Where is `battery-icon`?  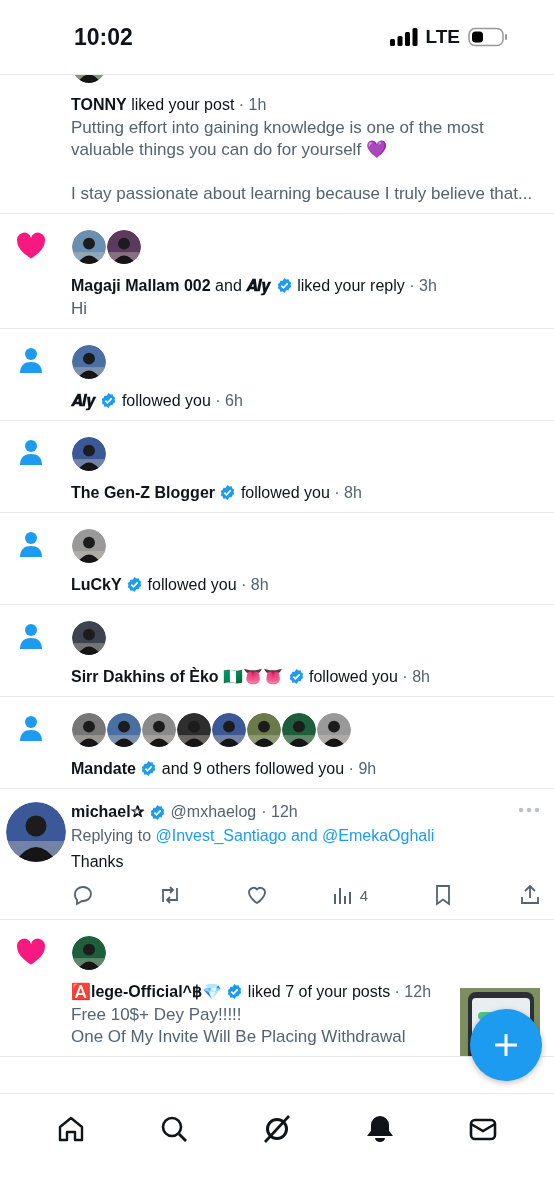 battery-icon is located at coordinates (488, 37).